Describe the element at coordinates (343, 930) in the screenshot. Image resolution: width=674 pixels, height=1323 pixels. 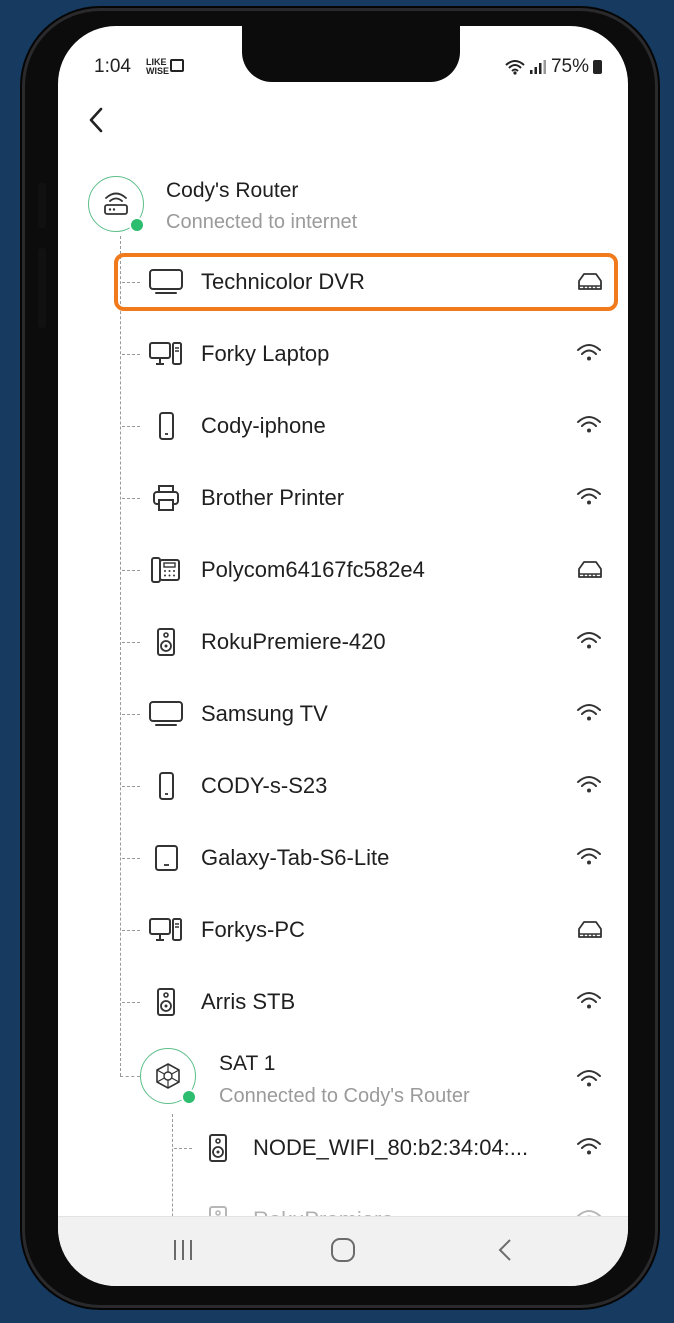
I see `device-row: Forkys-PC` at that location.